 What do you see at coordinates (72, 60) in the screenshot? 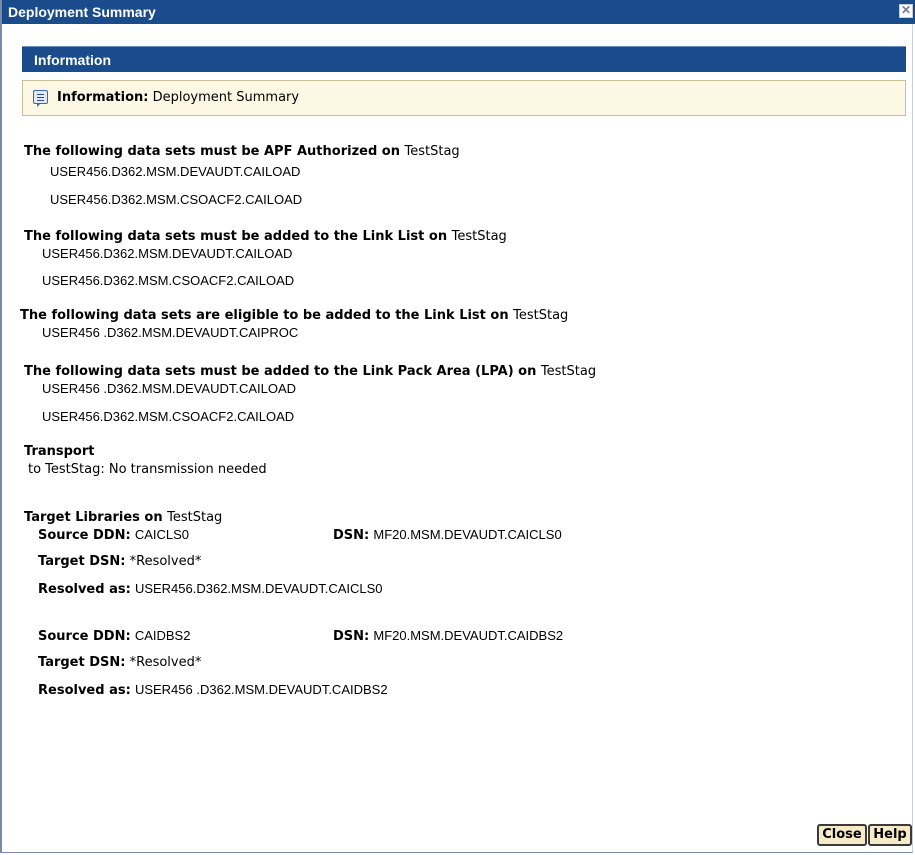
I see `section-title: Information` at bounding box center [72, 60].